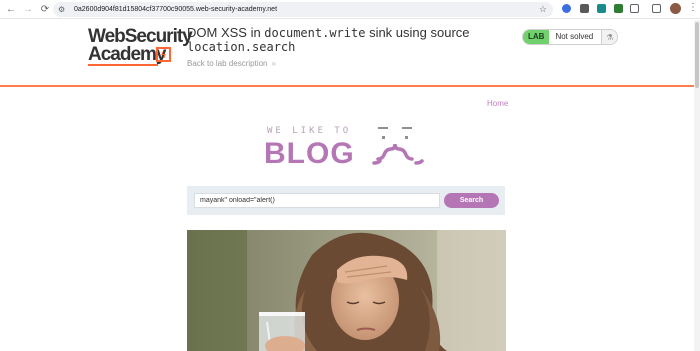 This screenshot has width=700, height=351. I want to click on lab-status-text: Not solved, so click(575, 37).